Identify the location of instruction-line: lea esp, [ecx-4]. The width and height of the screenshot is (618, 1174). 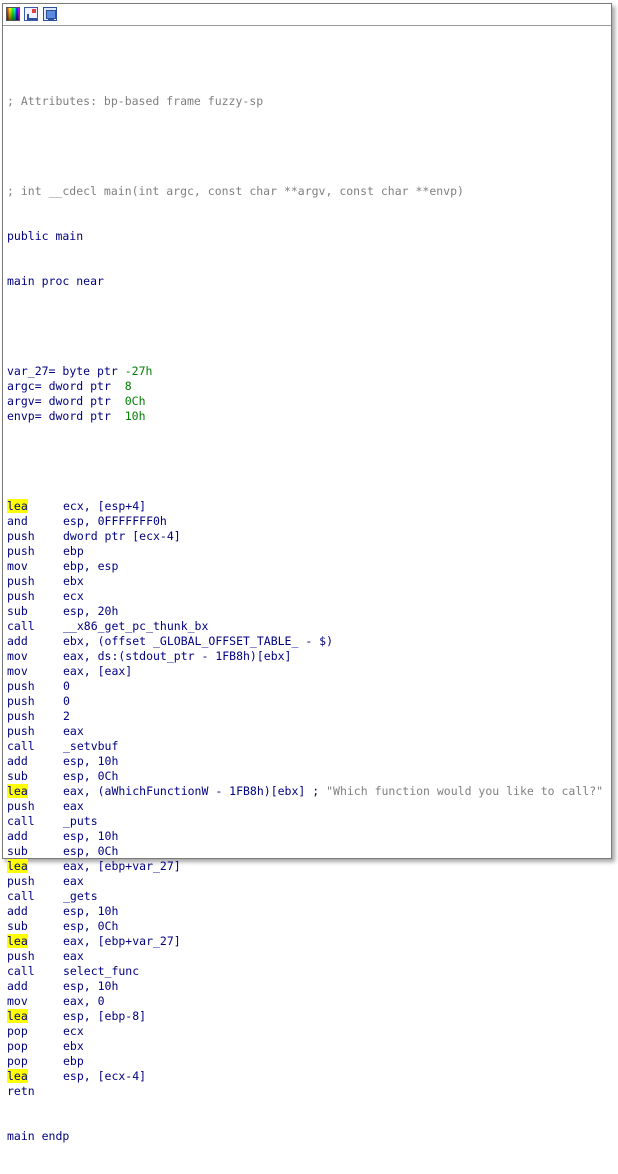
(305, 1076).